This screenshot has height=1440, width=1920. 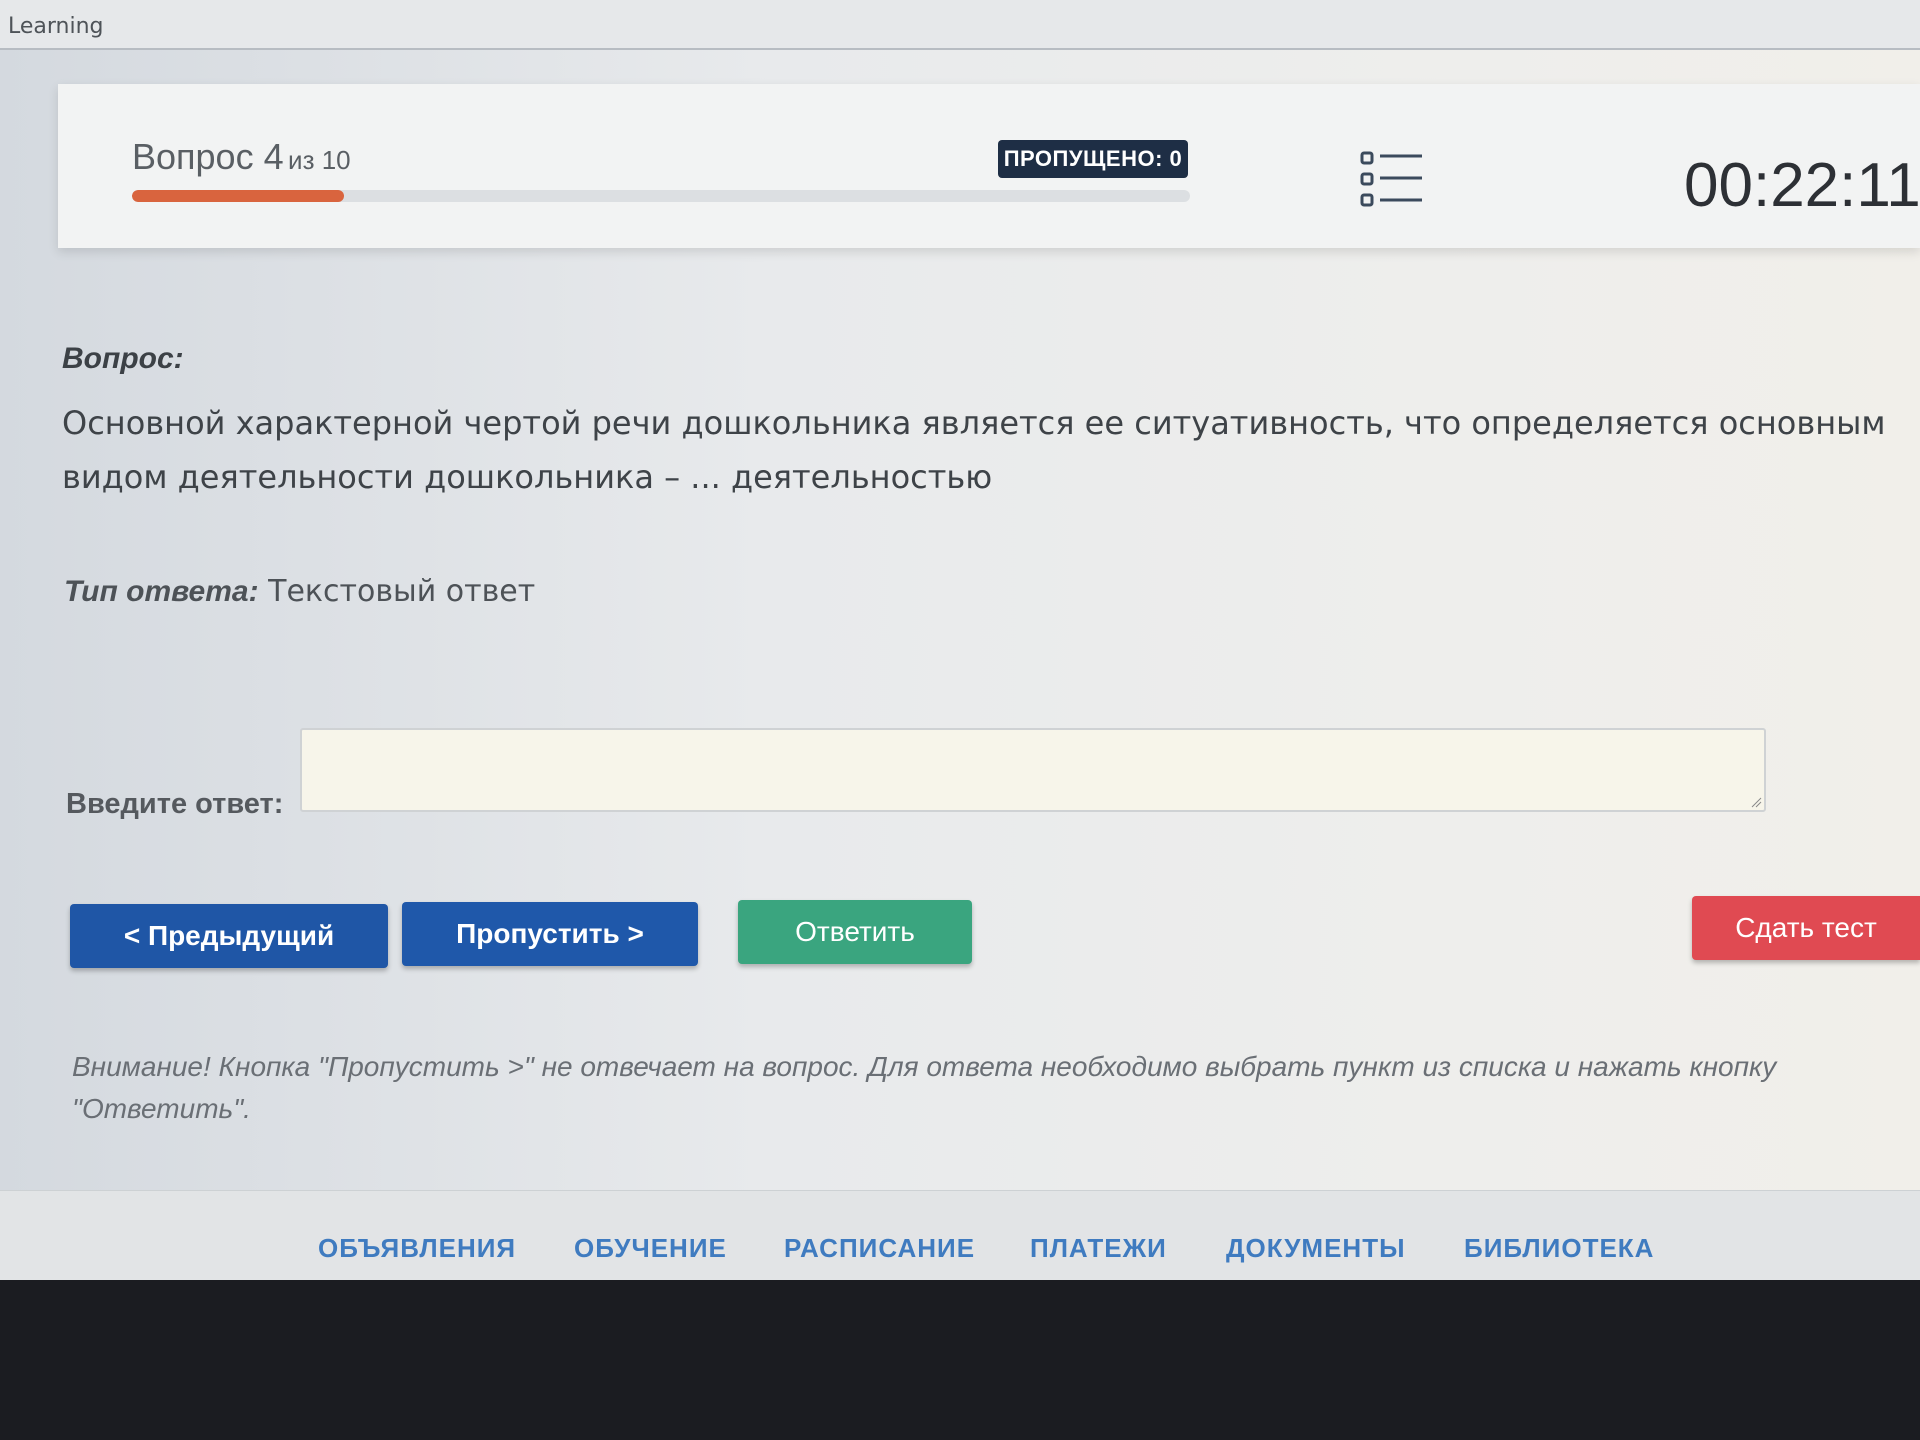 I want to click on answer-input, so click(x=1033, y=770).